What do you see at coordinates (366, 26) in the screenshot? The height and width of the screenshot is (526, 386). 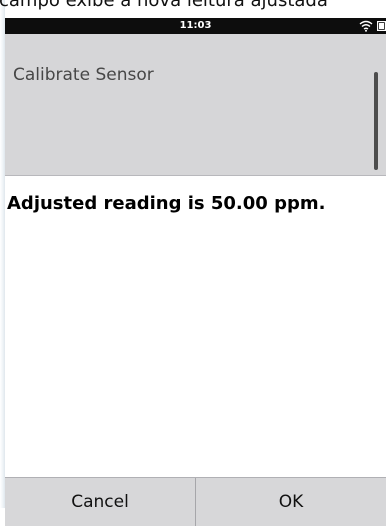 I see `wifi-icon` at bounding box center [366, 26].